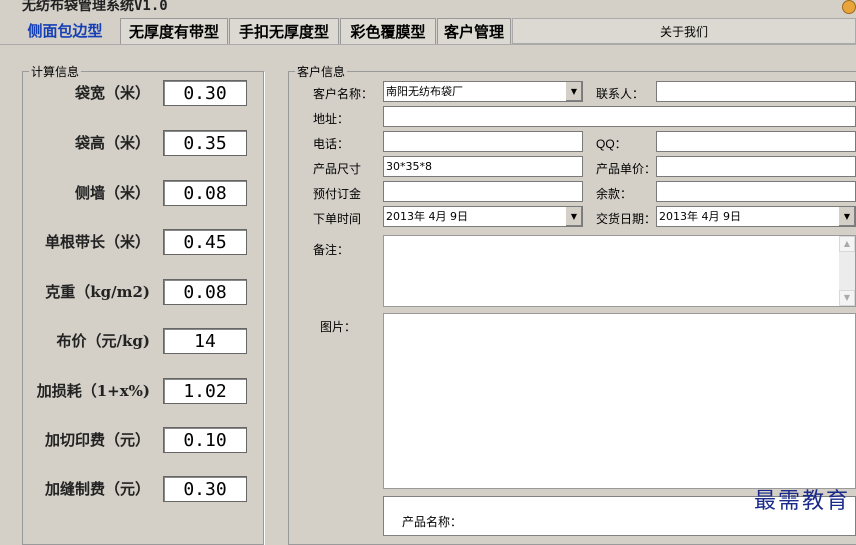  What do you see at coordinates (424, 91) in the screenshot?
I see `customer-name-value: 南阳无纺布袋厂` at bounding box center [424, 91].